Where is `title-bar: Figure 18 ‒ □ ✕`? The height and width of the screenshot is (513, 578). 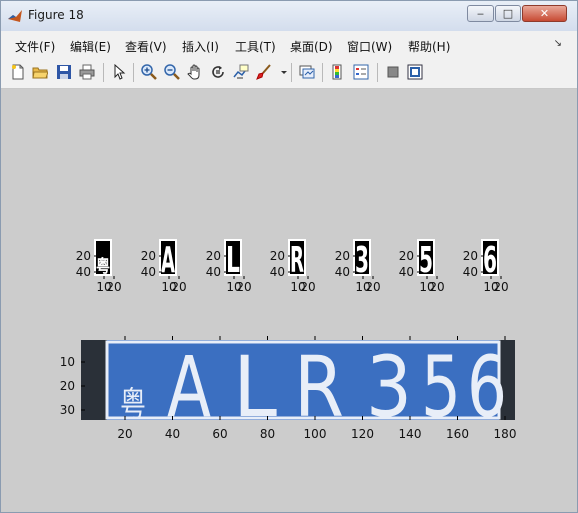
title-bar: Figure 18 ‒ □ ✕ is located at coordinates (289, 16).